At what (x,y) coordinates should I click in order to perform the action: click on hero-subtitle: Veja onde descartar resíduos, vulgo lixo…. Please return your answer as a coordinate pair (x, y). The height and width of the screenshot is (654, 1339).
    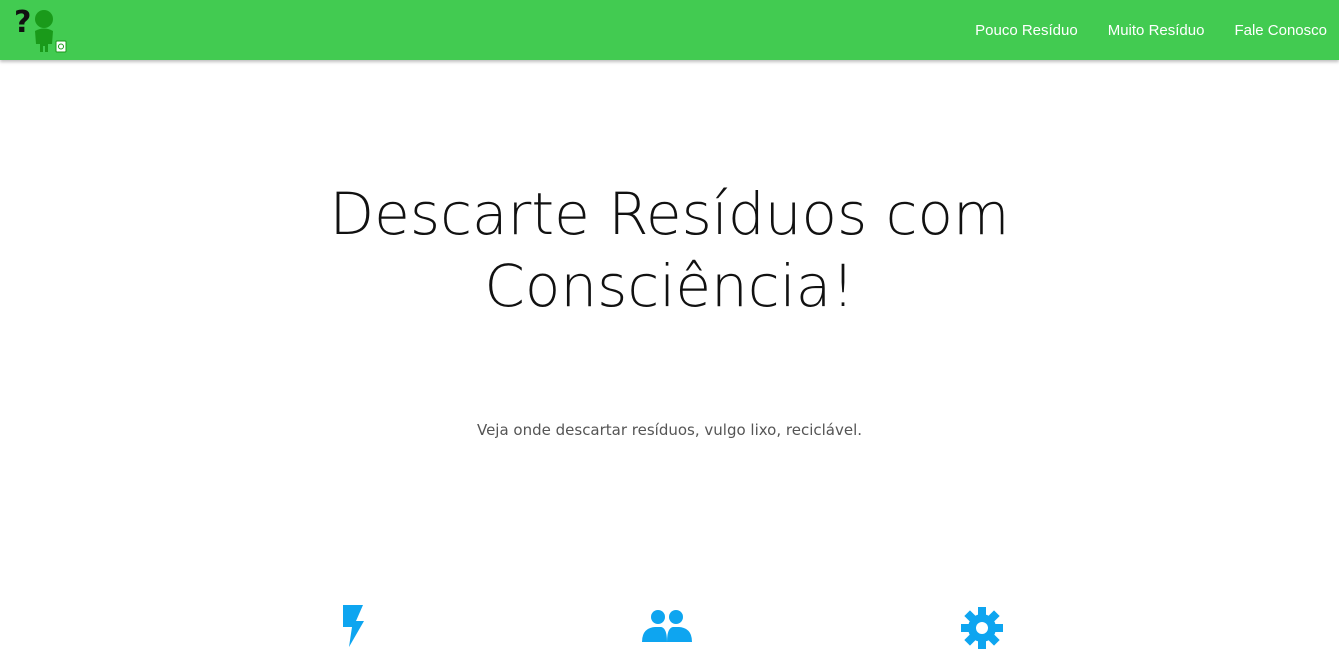
    Looking at the image, I should click on (669, 430).